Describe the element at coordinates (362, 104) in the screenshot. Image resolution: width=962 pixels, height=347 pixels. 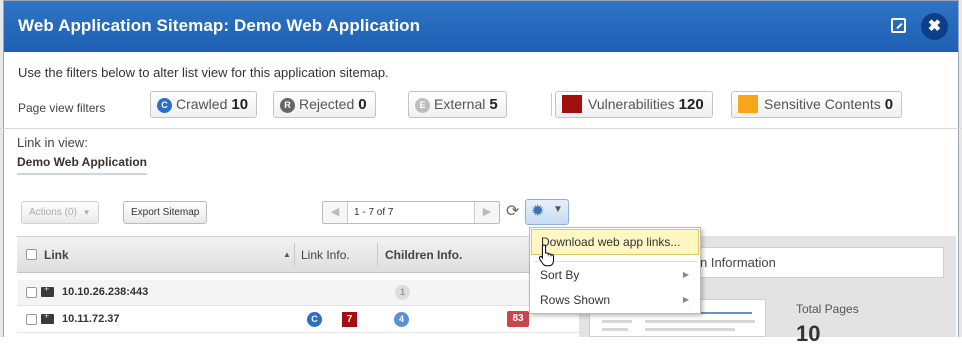
I see `filter-rejected-count: 0` at that location.